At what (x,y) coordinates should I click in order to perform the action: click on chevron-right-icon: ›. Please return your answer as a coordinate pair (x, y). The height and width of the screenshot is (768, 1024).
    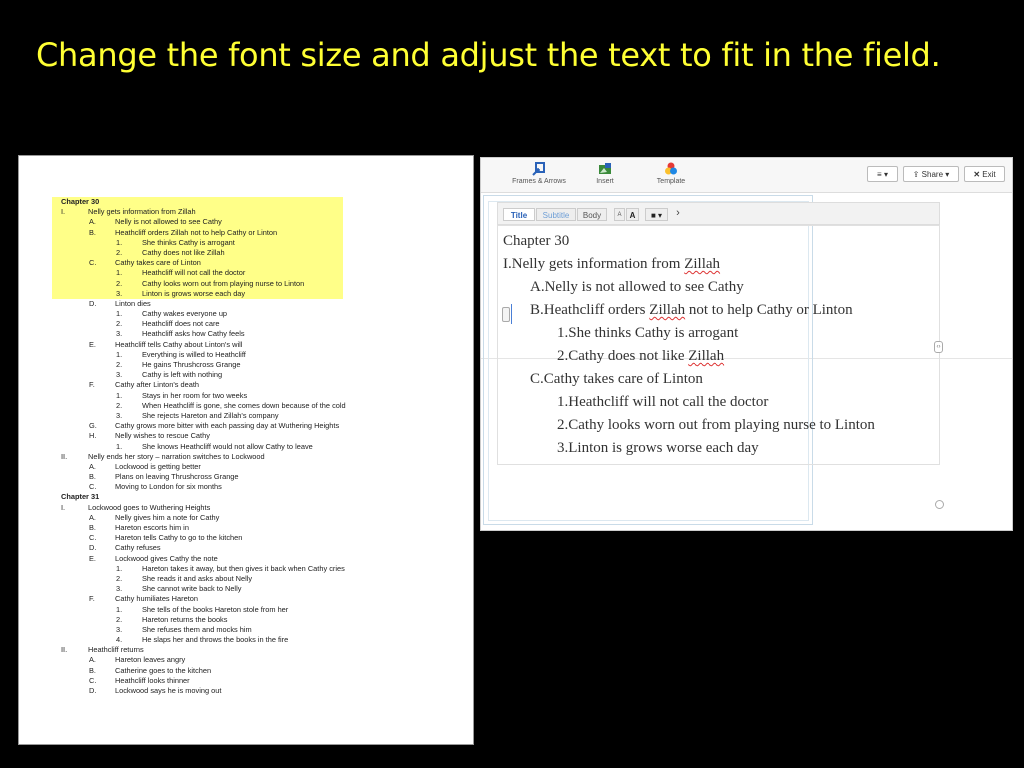
    Looking at the image, I should click on (678, 214).